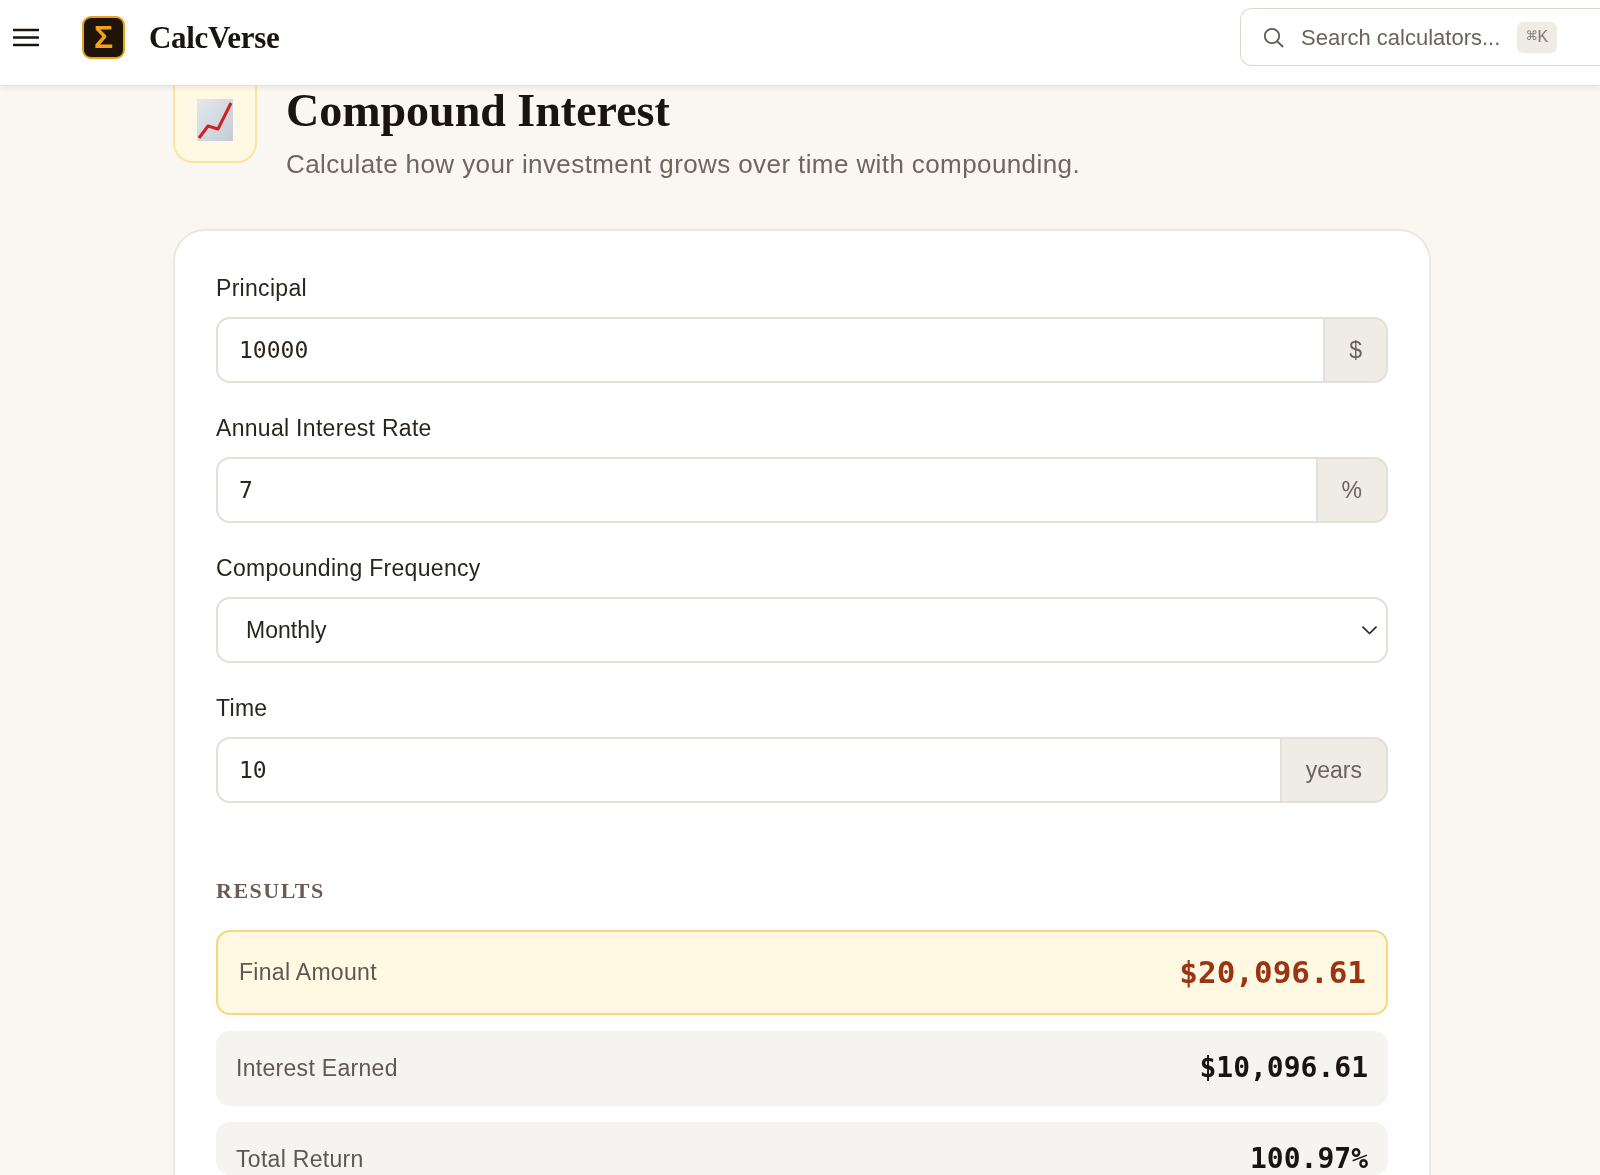 Image resolution: width=1600 pixels, height=1175 pixels. What do you see at coordinates (215, 120) in the screenshot?
I see `line-chart-icon` at bounding box center [215, 120].